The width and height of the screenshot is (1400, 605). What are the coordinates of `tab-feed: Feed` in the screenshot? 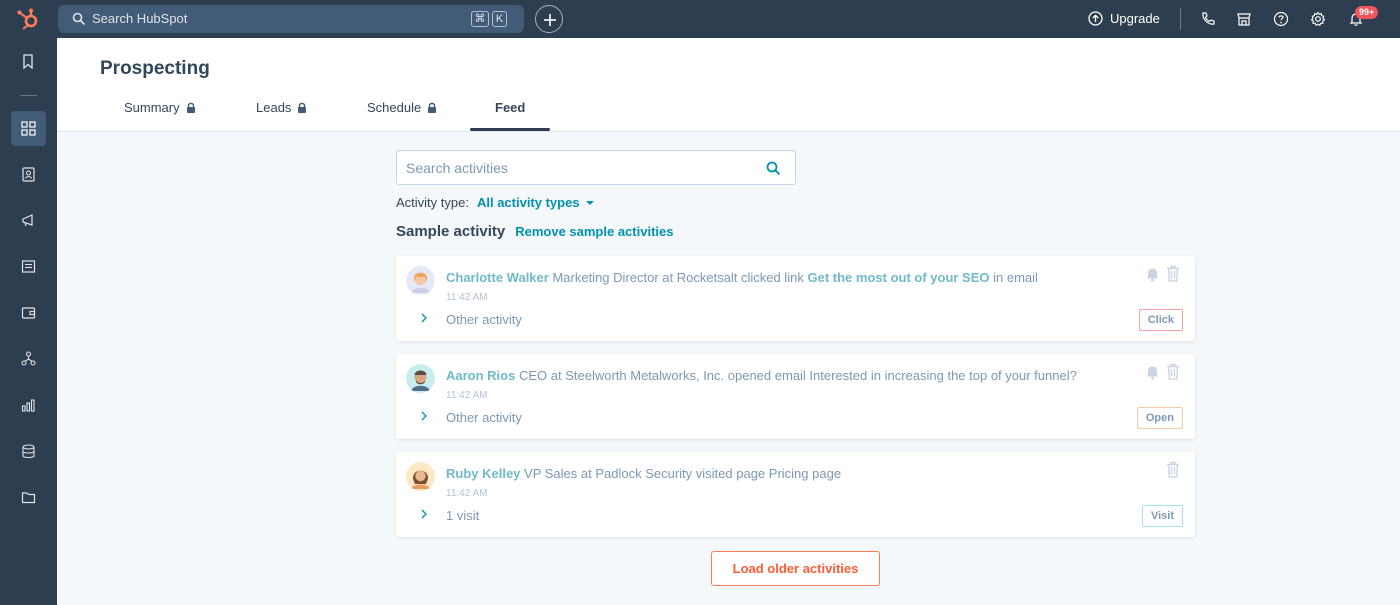 It's located at (510, 107).